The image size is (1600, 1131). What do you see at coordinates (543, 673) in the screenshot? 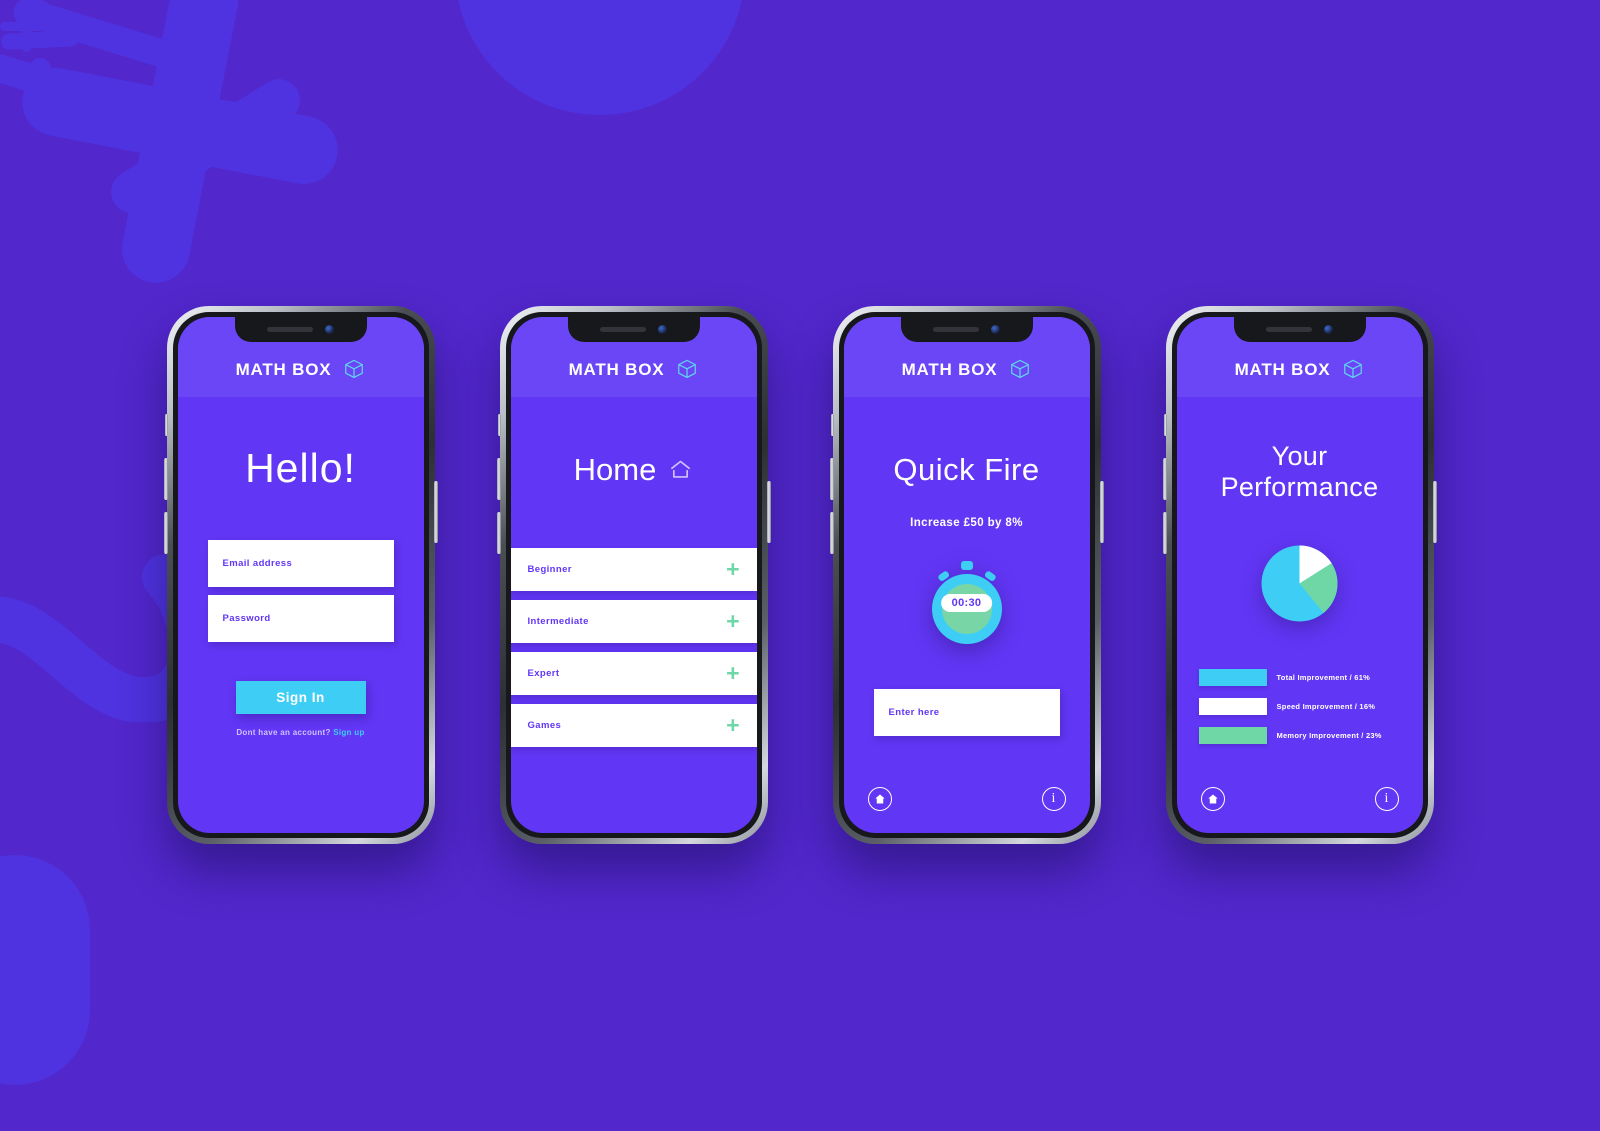
I see `list-item-label: Expert` at bounding box center [543, 673].